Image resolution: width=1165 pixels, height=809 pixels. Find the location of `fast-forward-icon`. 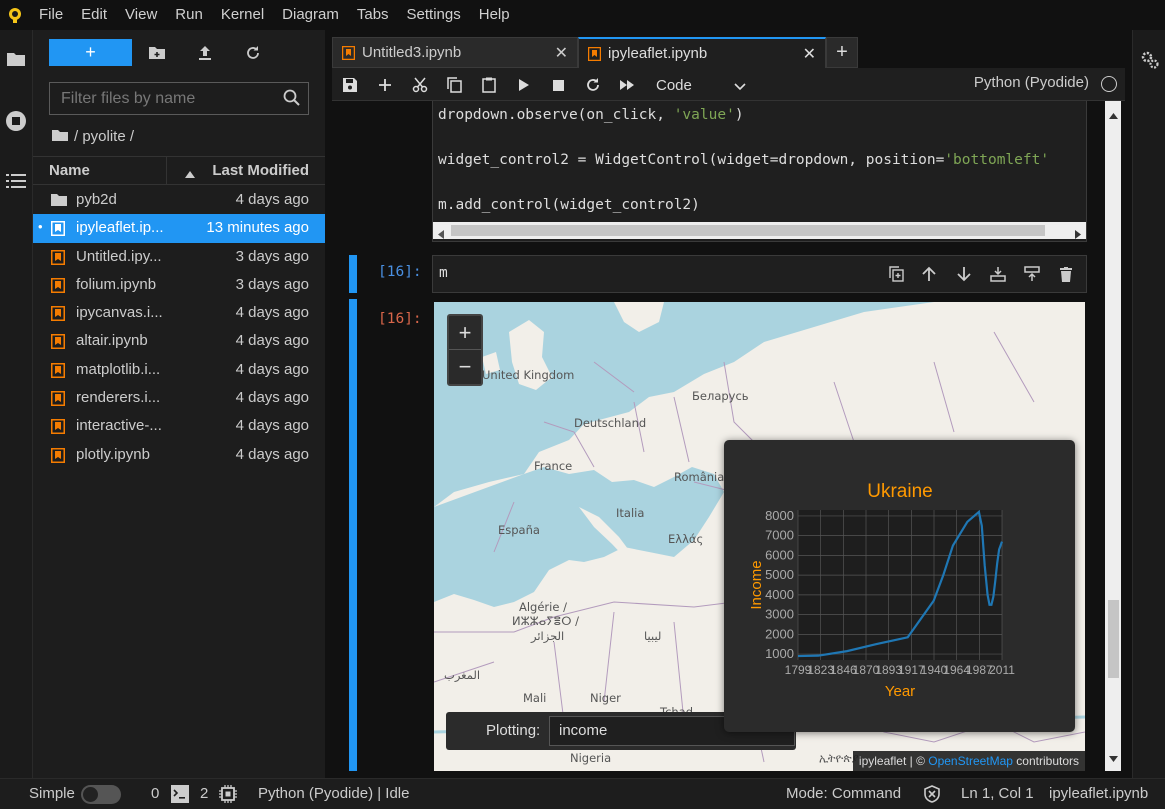

fast-forward-icon is located at coordinates (627, 85).